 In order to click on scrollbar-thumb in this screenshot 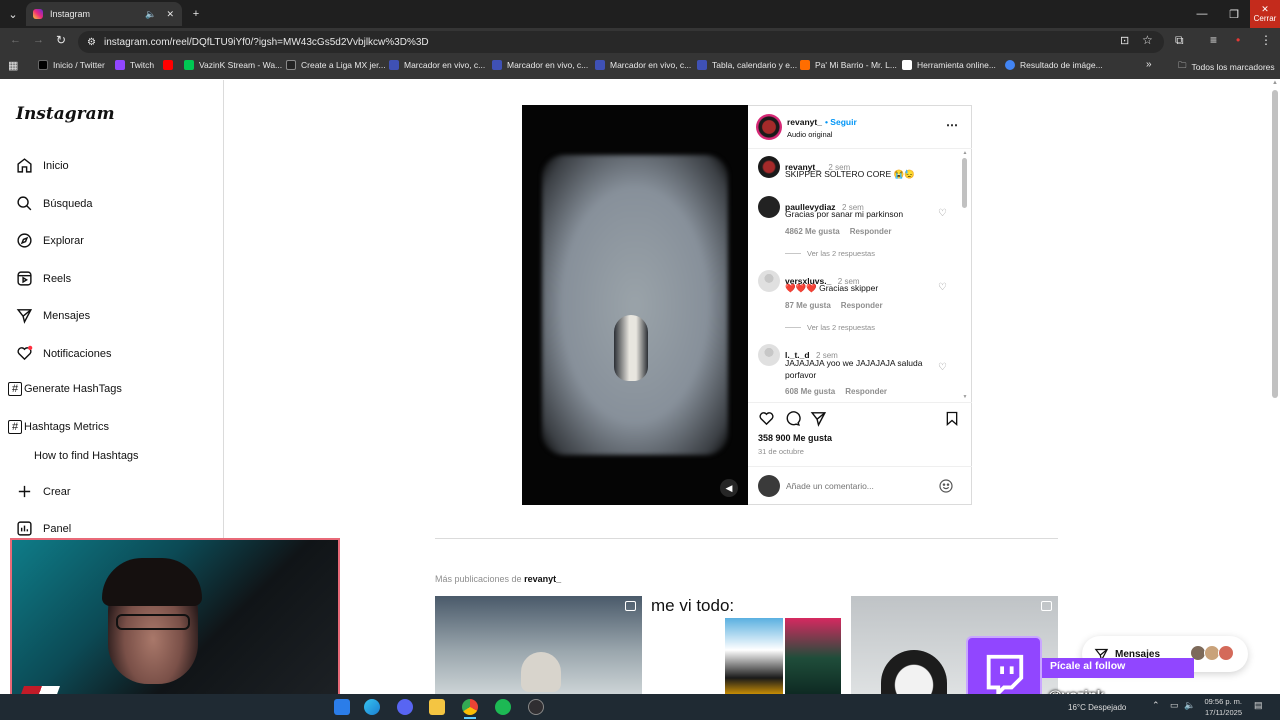, I will do `click(964, 183)`.